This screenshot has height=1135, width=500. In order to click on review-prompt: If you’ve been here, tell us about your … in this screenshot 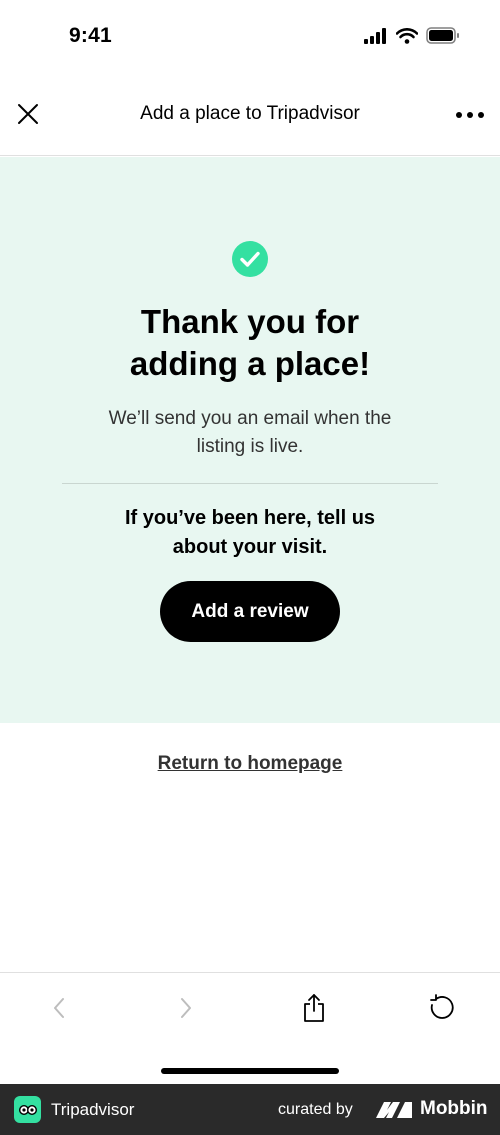, I will do `click(250, 533)`.